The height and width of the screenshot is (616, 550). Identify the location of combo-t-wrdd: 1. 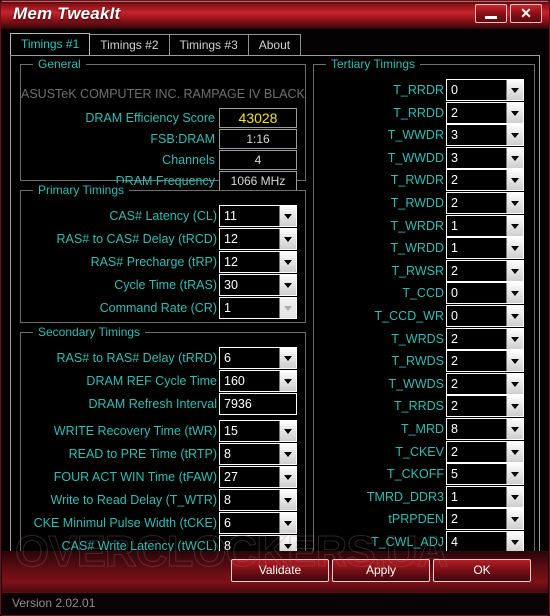
(485, 248).